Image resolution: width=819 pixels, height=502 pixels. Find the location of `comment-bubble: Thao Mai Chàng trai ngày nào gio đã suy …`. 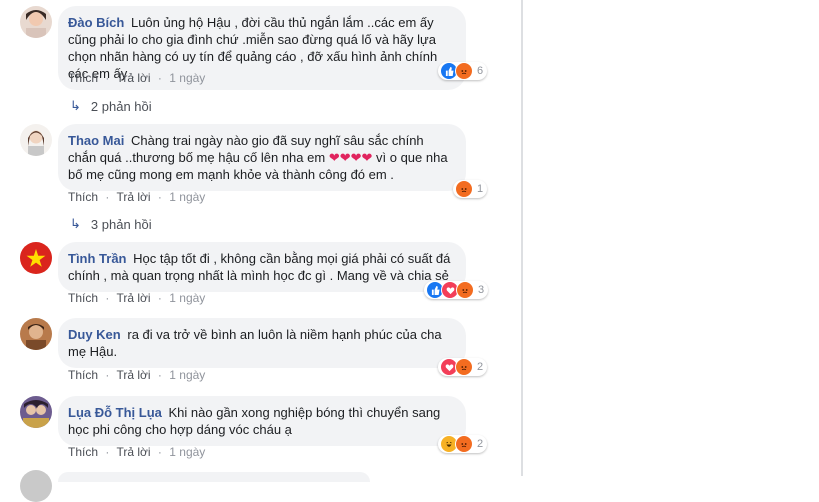

comment-bubble: Thao Mai Chàng trai ngày nào gio đã suy … is located at coordinates (262, 157).